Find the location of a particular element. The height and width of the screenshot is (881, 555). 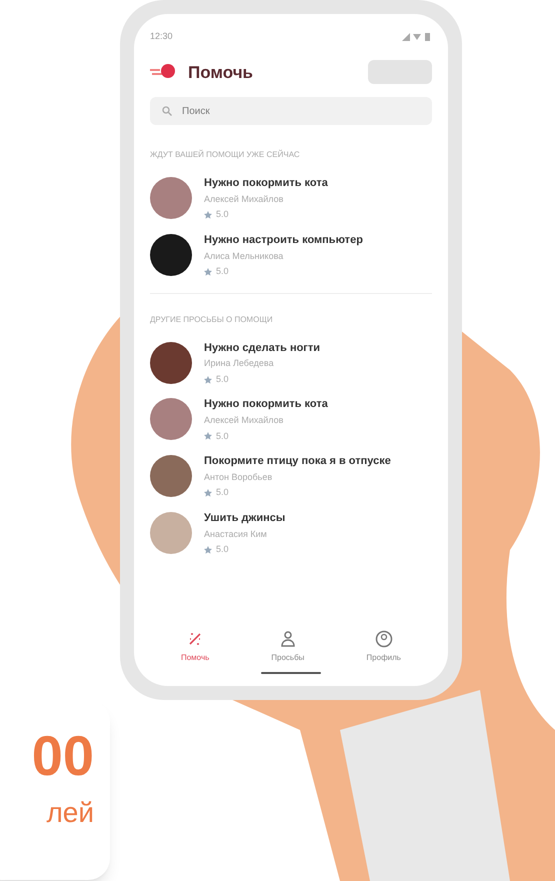

author-name: Анастасия Ким is located at coordinates (236, 534).